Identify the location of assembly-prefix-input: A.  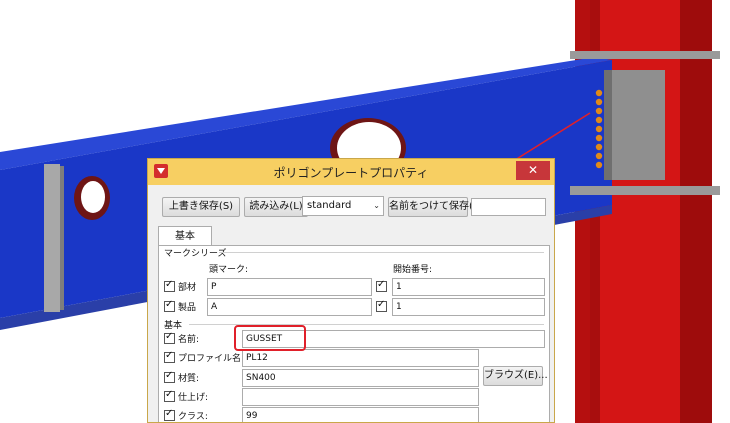
(289, 307).